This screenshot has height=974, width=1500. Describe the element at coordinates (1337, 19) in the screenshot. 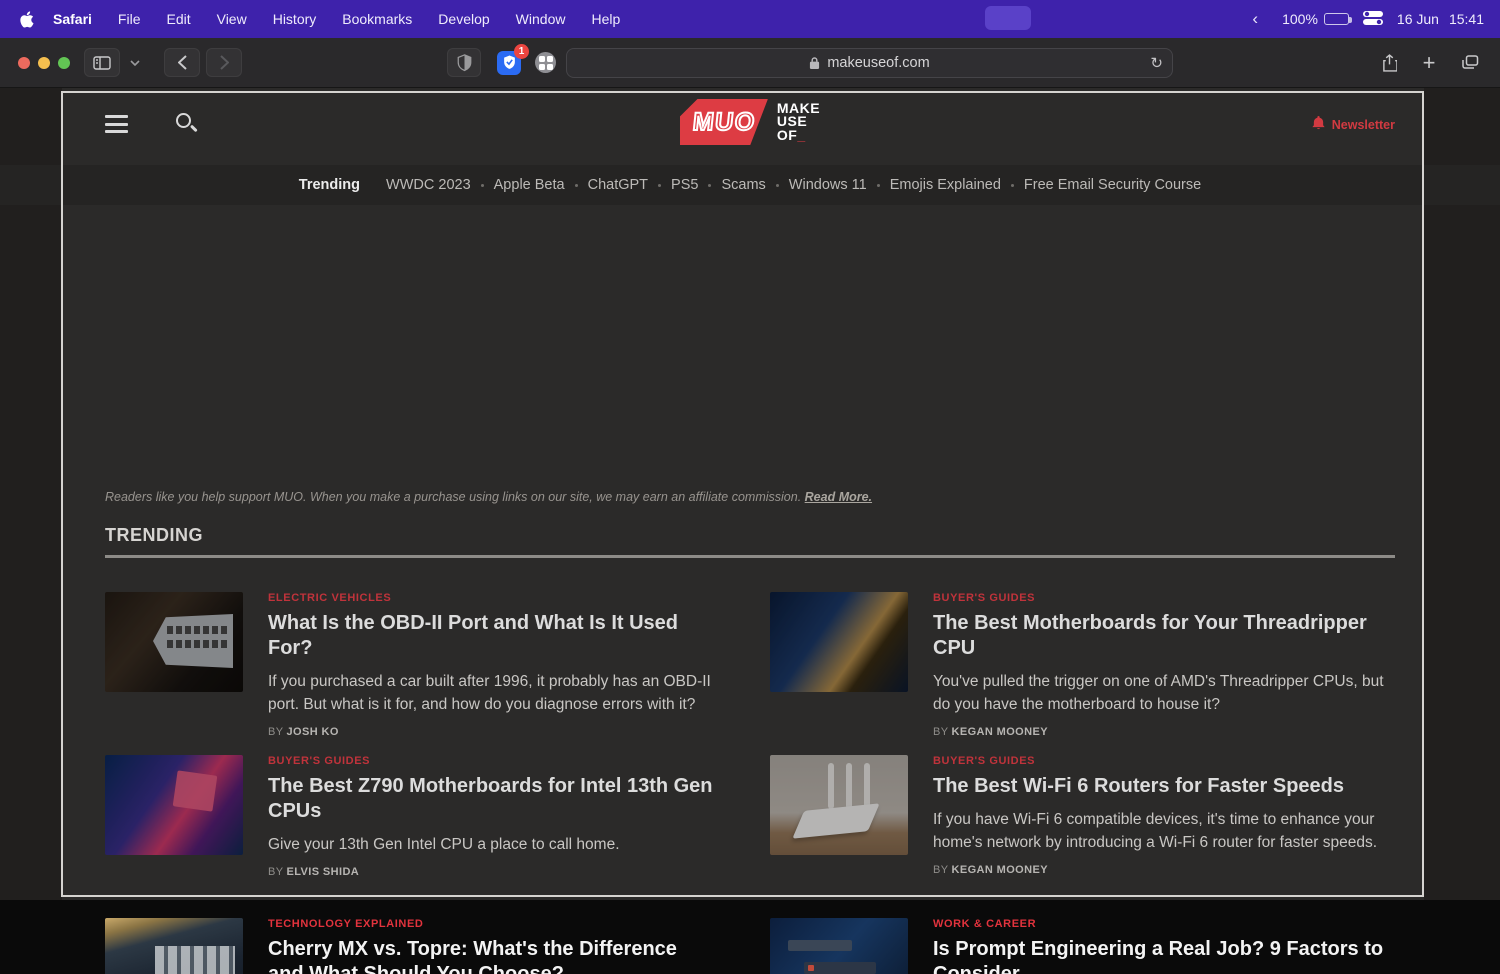

I see `battery-icon` at that location.